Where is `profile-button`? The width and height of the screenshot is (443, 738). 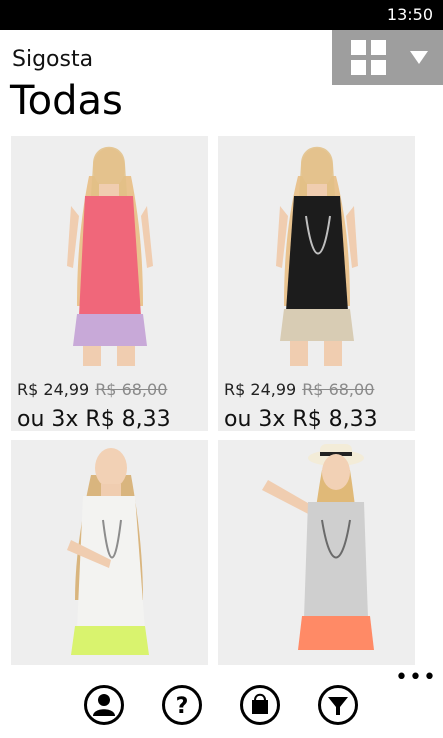
profile-button is located at coordinates (104, 705).